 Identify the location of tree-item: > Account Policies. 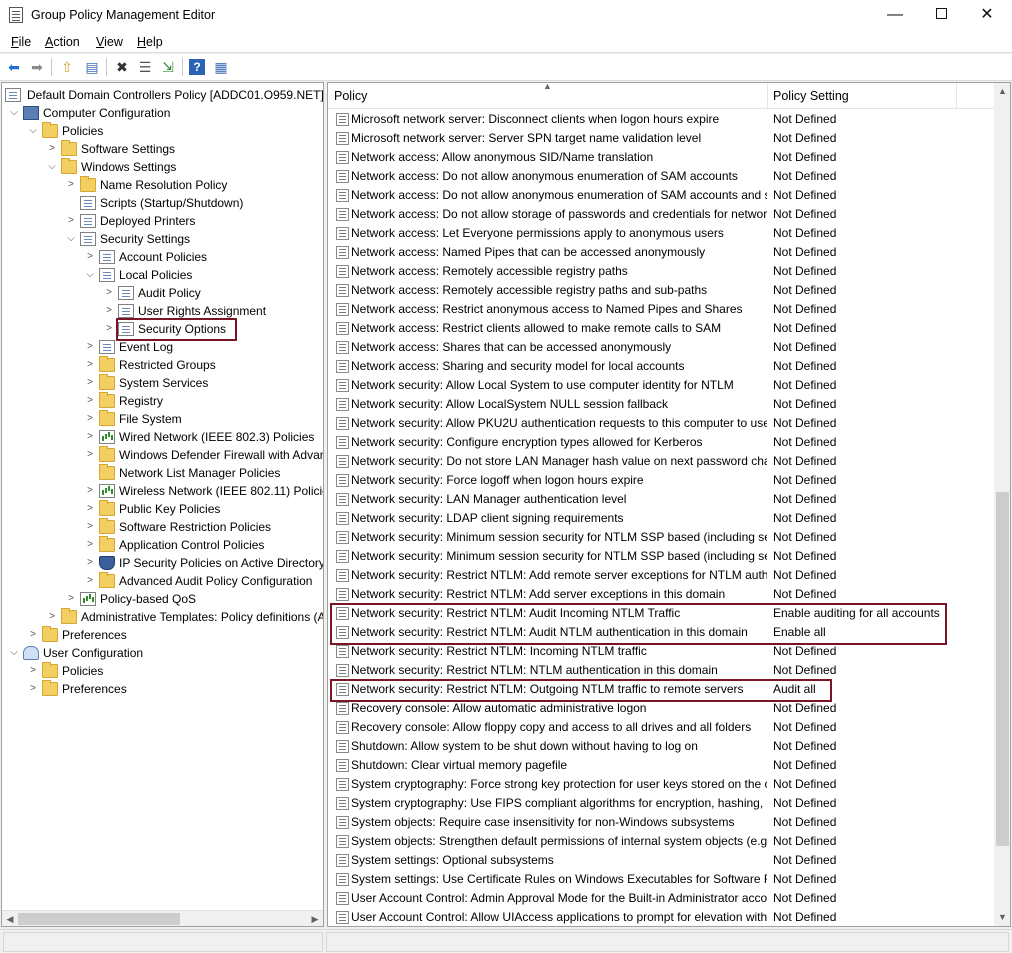
(203, 257).